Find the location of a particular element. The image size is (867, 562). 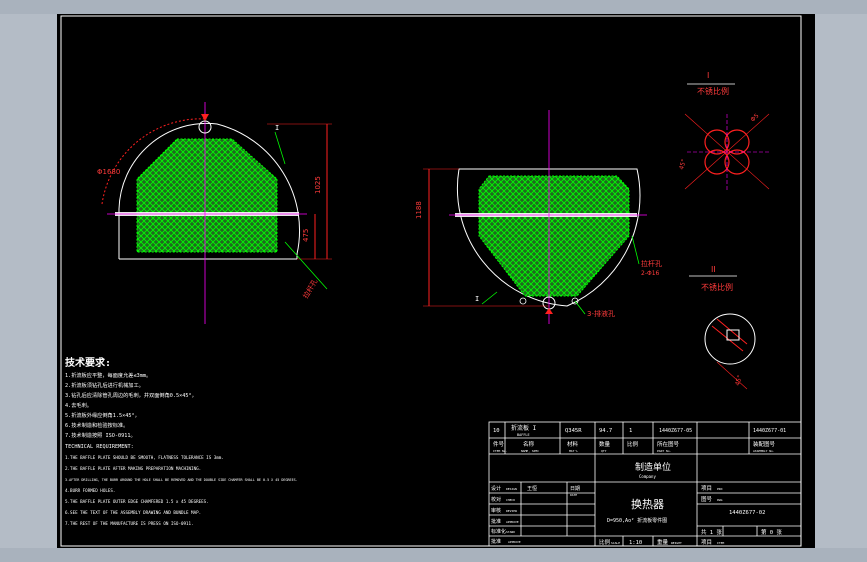

tb-part-mat: Q345R is located at coordinates (573, 431).